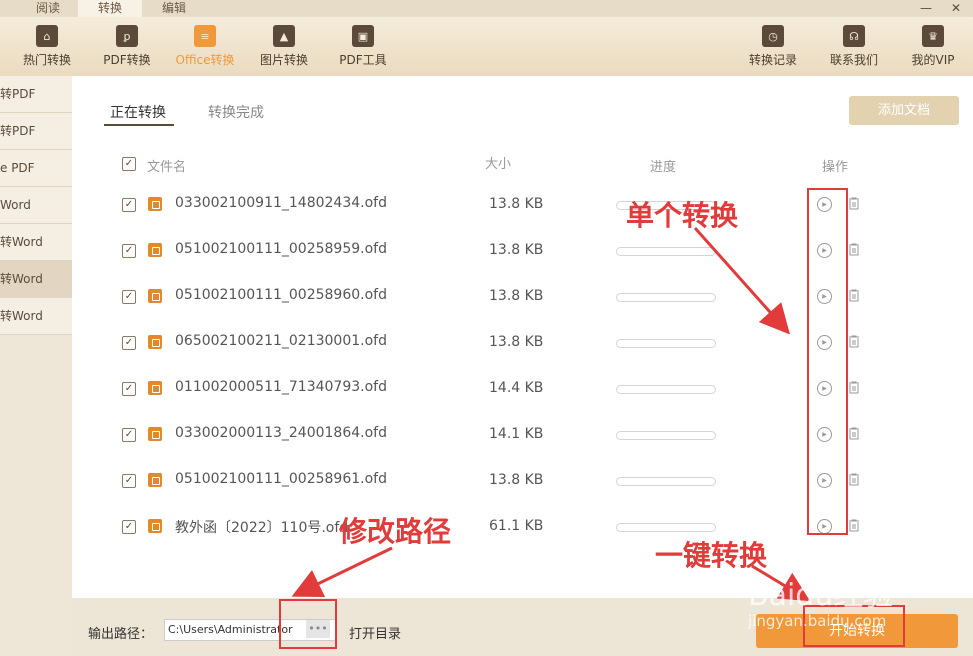 This screenshot has width=973, height=656. Describe the element at coordinates (48, 8) in the screenshot. I see `tab-read: 阅读` at that location.